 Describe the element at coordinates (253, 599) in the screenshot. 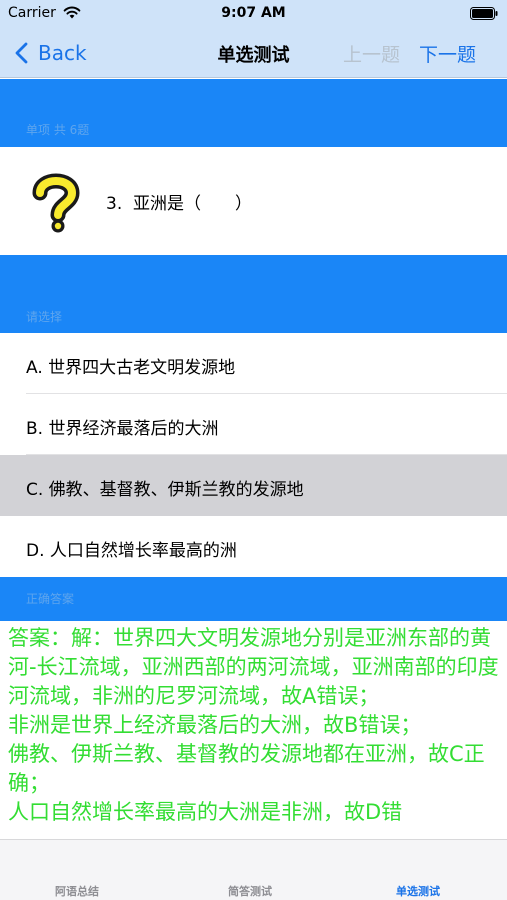

I see `answer-section-header: 正确答案` at that location.